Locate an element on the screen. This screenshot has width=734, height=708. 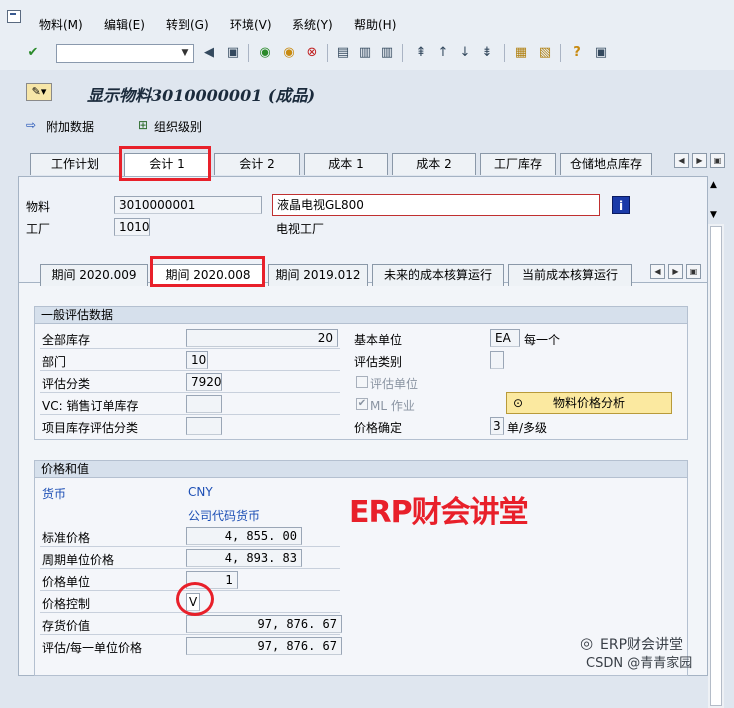
base-unit-field: EA is located at coordinates (505, 338).